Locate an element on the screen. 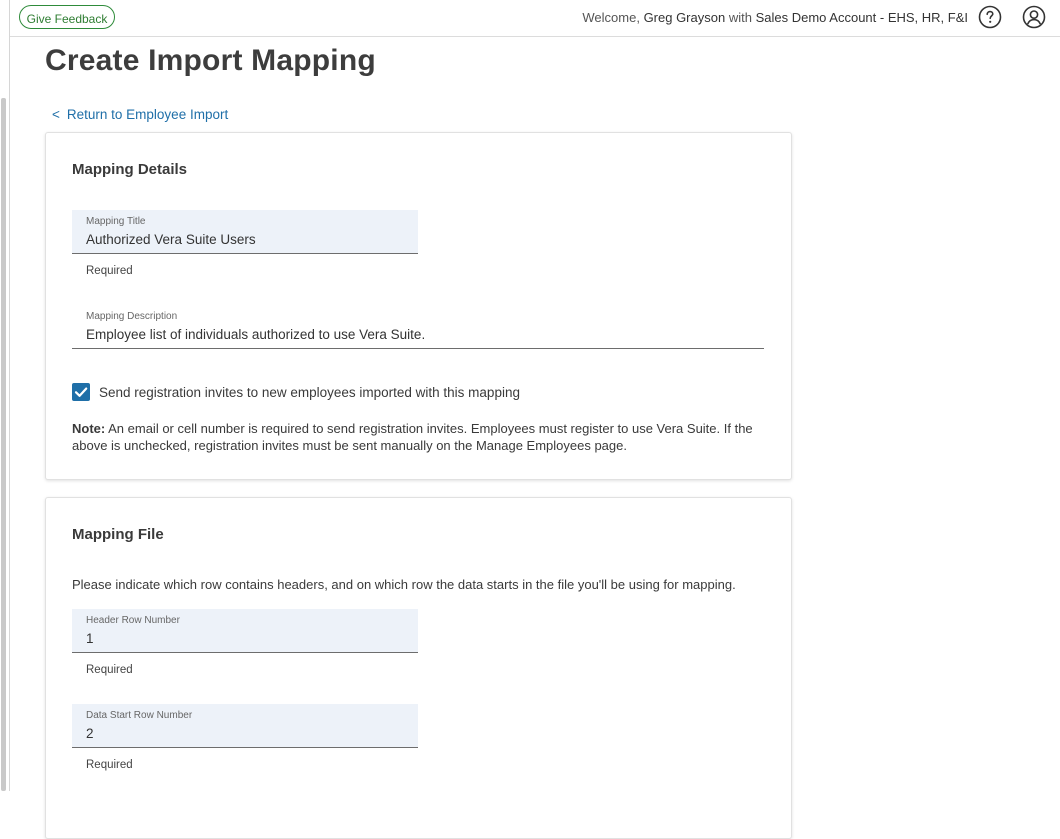 The width and height of the screenshot is (1060, 839). welcome-with: with is located at coordinates (740, 17).